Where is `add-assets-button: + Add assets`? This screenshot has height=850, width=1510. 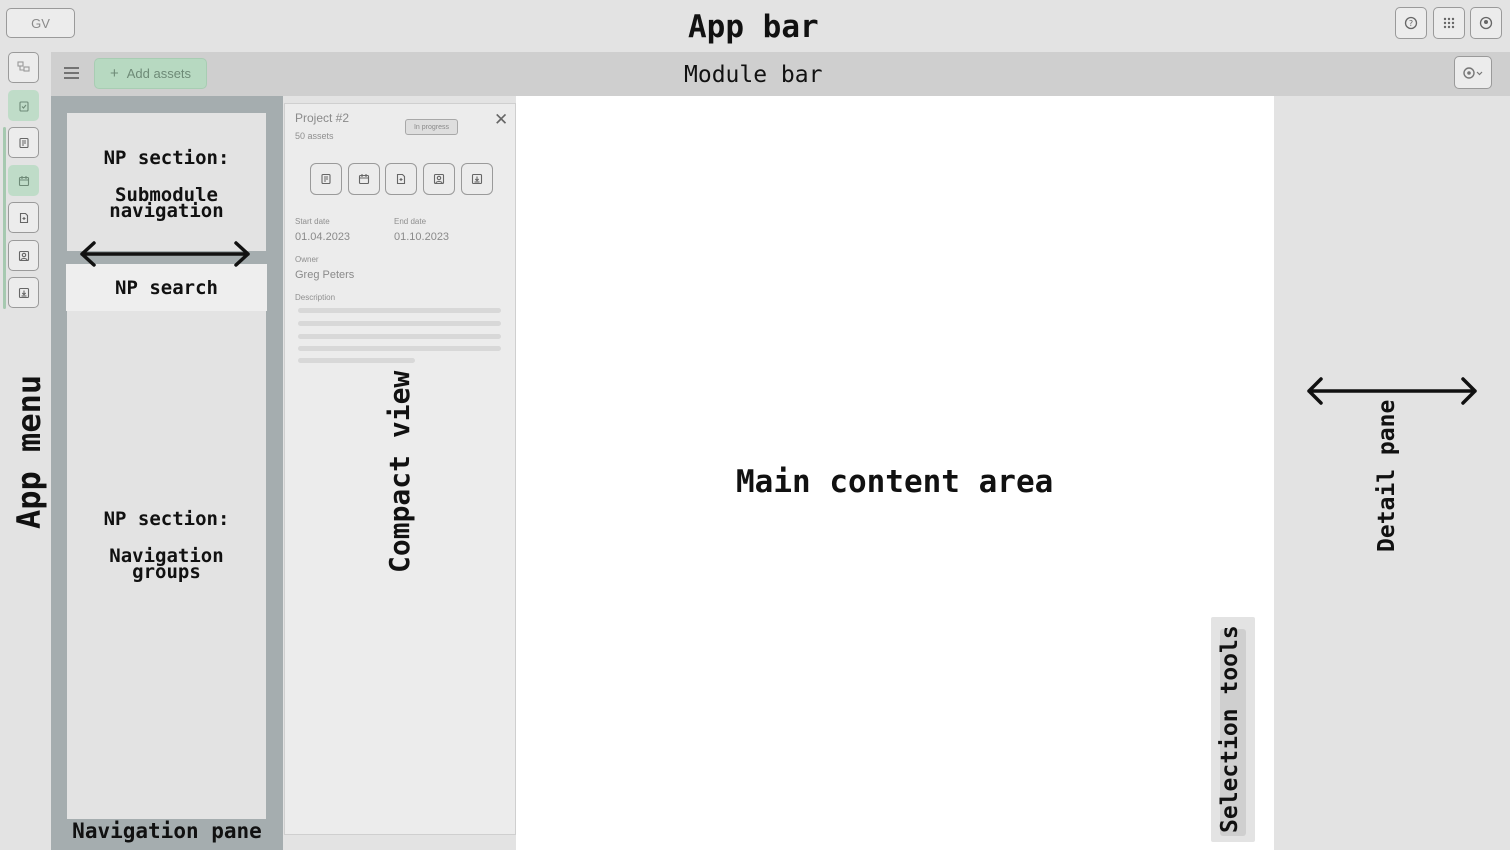
add-assets-button: + Add assets is located at coordinates (150, 73).